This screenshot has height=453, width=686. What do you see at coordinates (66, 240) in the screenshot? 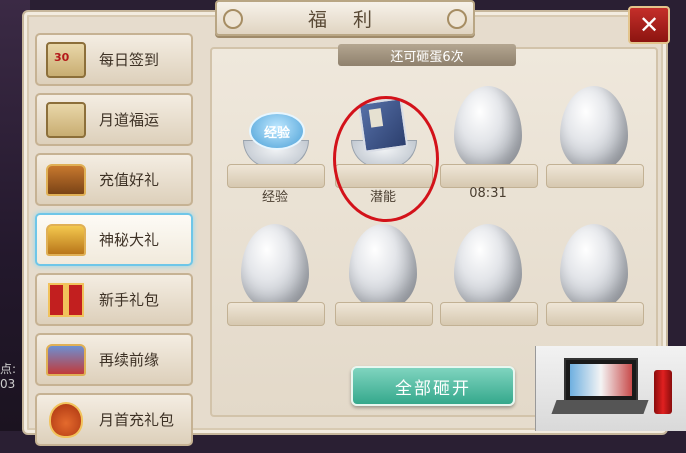
I see `golden-chest-icon` at bounding box center [66, 240].